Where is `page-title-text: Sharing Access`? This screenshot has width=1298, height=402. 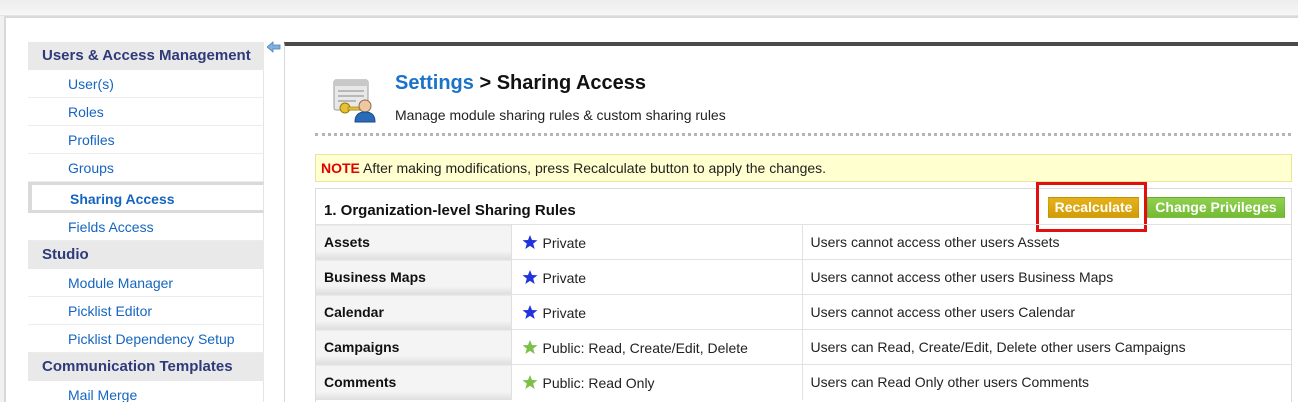 page-title-text: Sharing Access is located at coordinates (571, 83).